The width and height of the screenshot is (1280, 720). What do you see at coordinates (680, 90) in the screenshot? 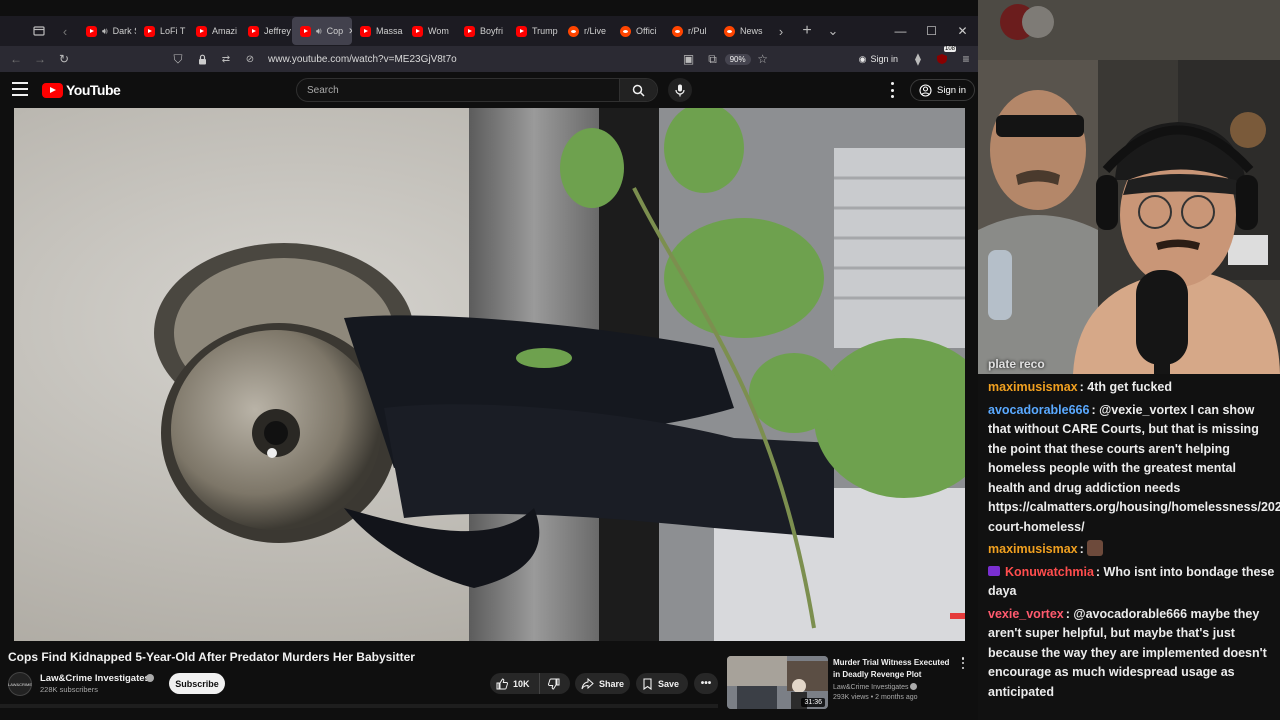
I see `voice-search-button` at bounding box center [680, 90].